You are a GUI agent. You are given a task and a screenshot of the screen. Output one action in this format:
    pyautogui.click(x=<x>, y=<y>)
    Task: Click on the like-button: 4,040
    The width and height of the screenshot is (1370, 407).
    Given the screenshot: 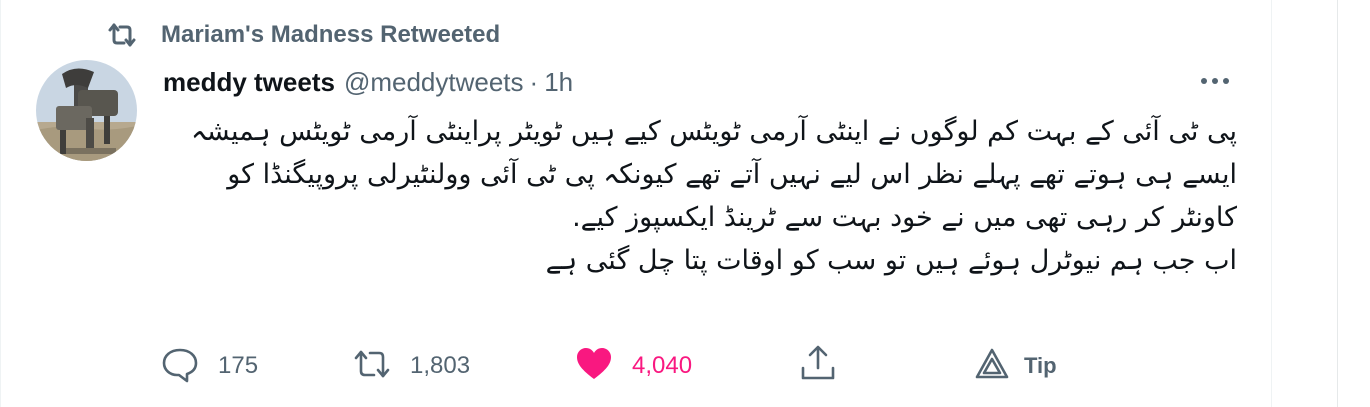 What is the action you would take?
    pyautogui.click(x=633, y=366)
    